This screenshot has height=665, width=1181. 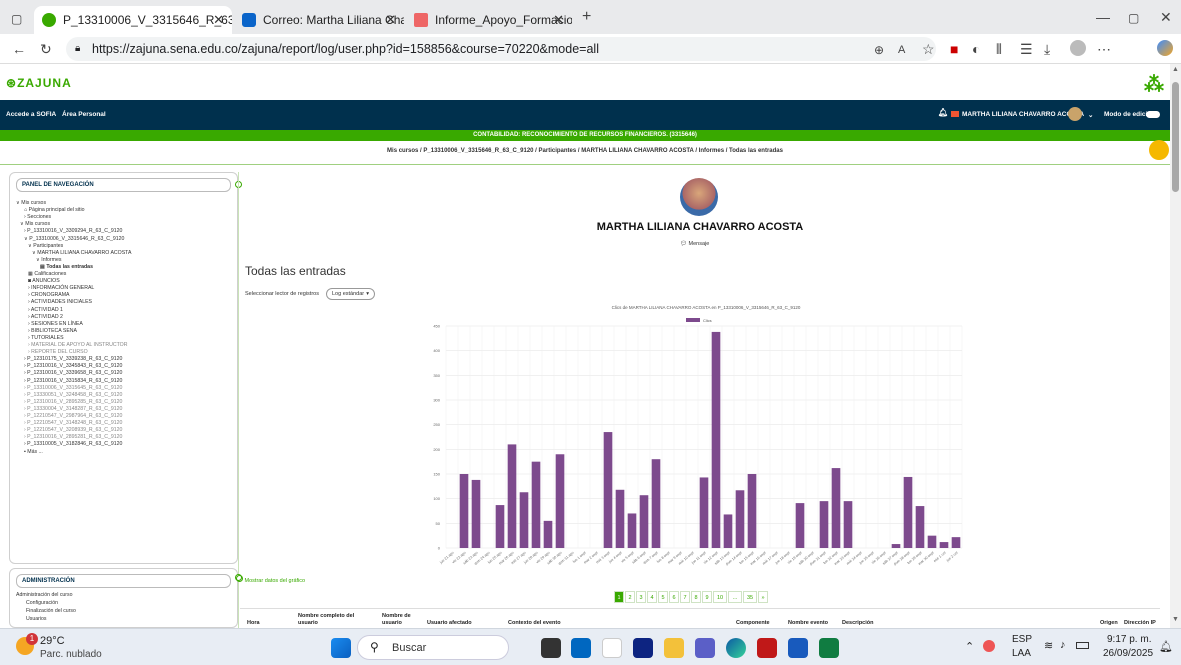 I want to click on page-button: 8, so click(x=696, y=597).